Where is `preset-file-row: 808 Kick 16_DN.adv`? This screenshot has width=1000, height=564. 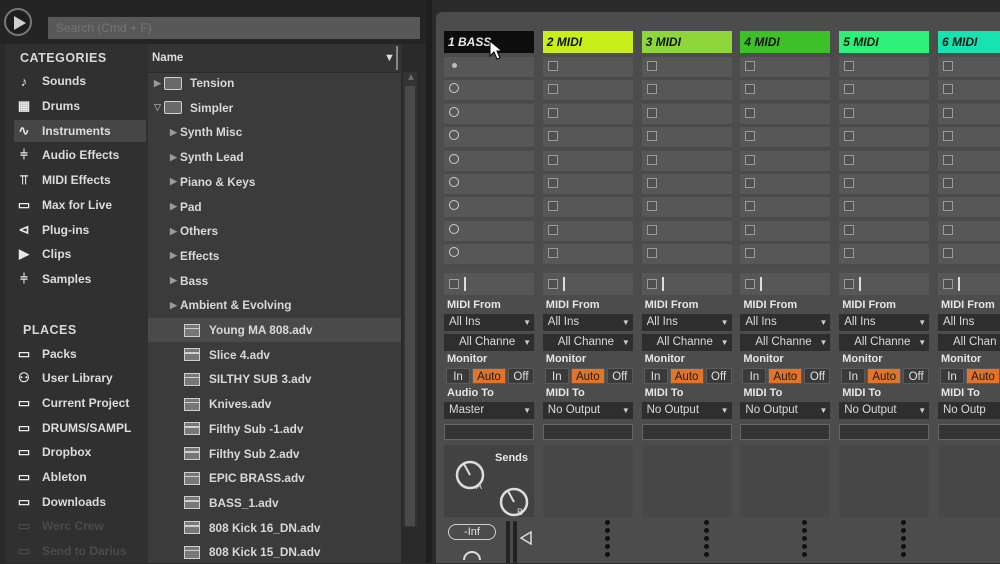 preset-file-row: 808 Kick 16_DN.adv is located at coordinates (274, 528).